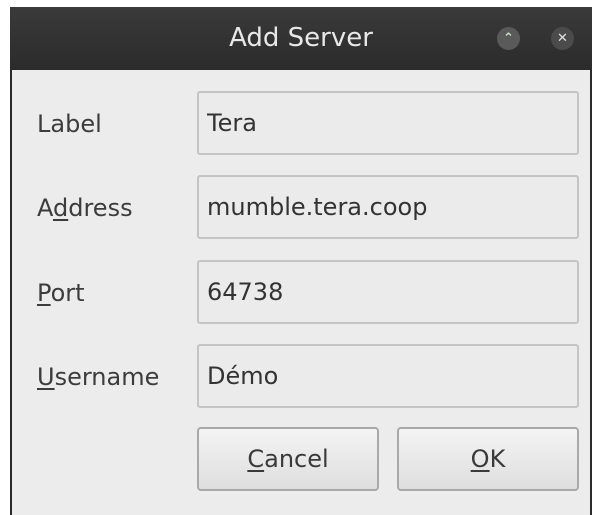  I want to click on label-row: Label, so click(303, 124).